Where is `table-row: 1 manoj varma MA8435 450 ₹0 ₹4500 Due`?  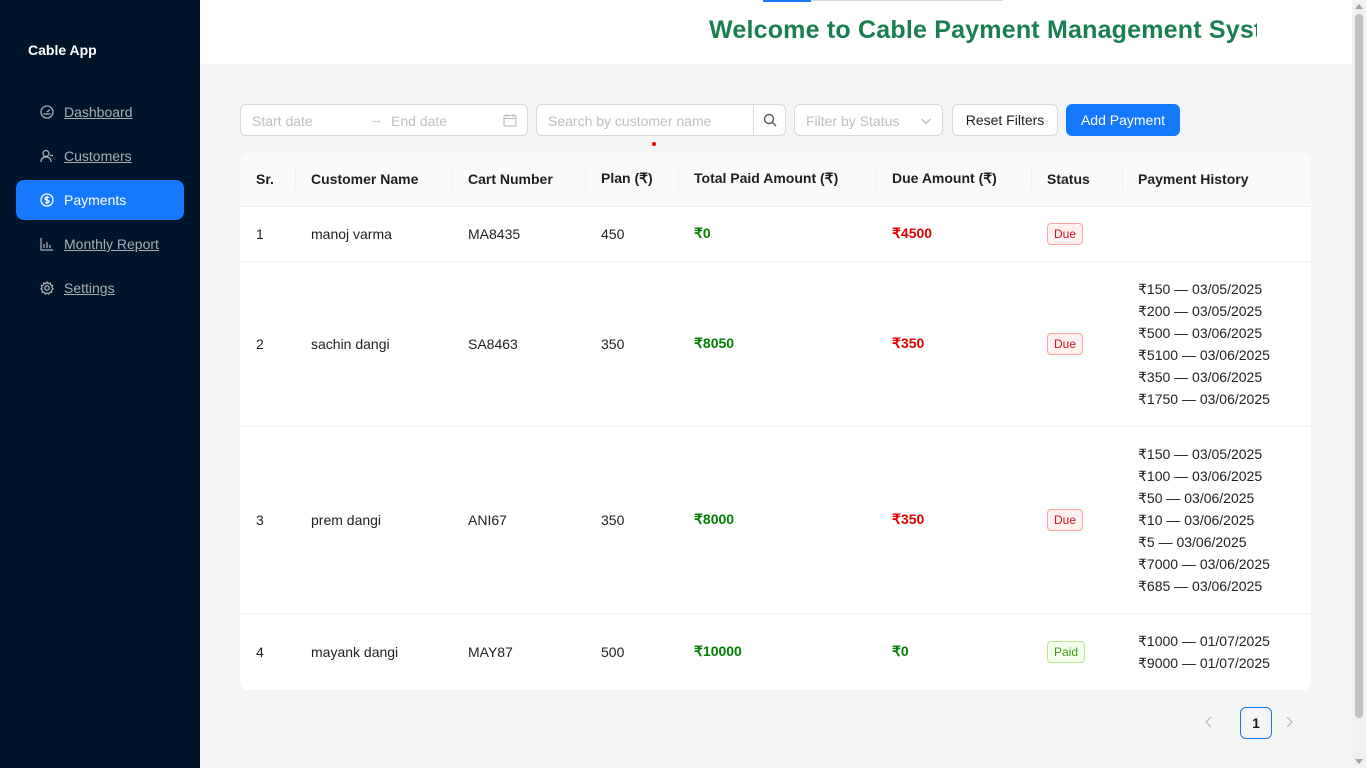 table-row: 1 manoj varma MA8435 450 ₹0 ₹4500 Due is located at coordinates (775, 234).